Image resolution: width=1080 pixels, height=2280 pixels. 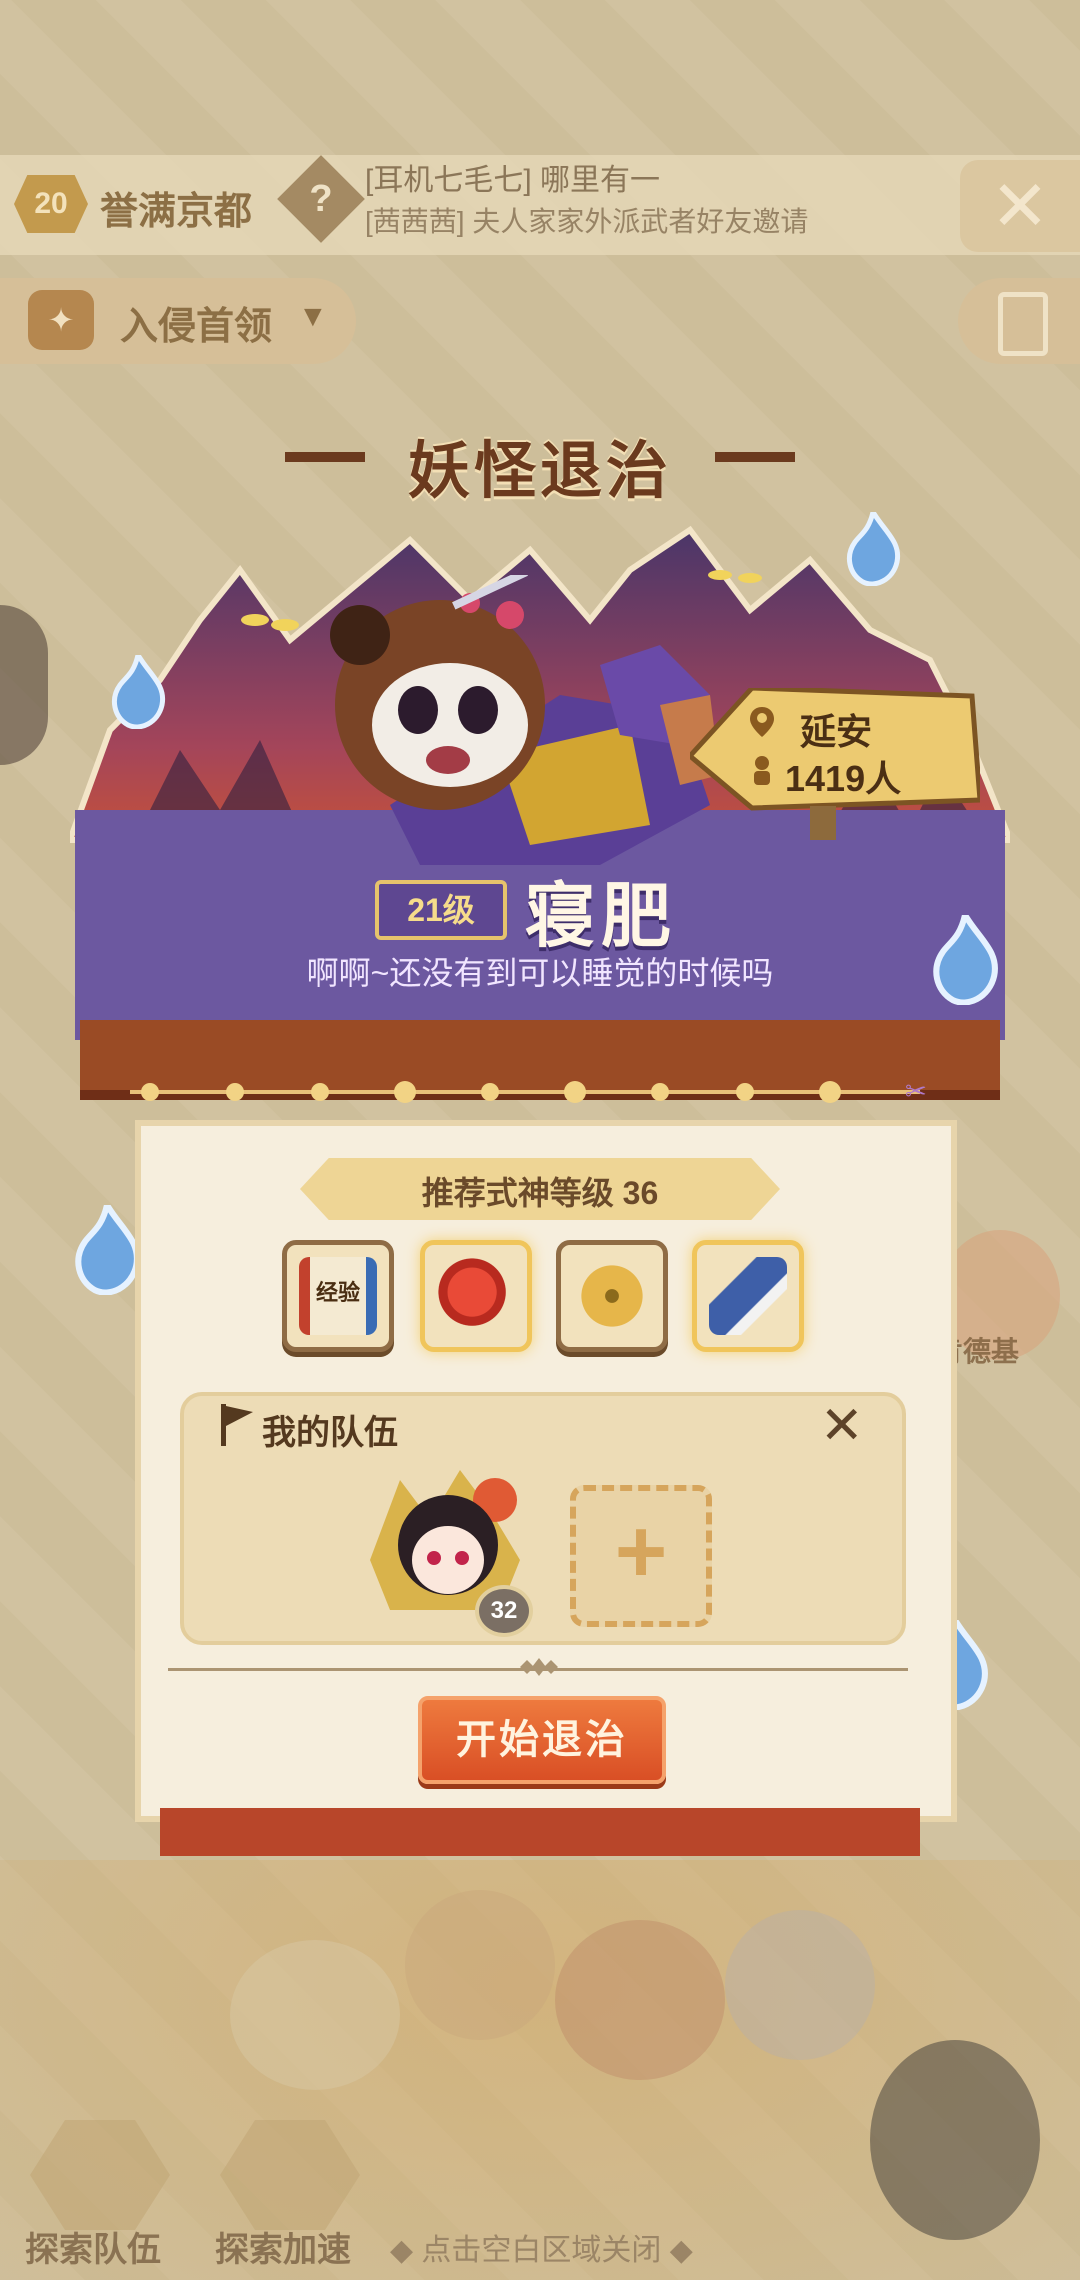 What do you see at coordinates (1023, 324) in the screenshot?
I see `list-icon` at bounding box center [1023, 324].